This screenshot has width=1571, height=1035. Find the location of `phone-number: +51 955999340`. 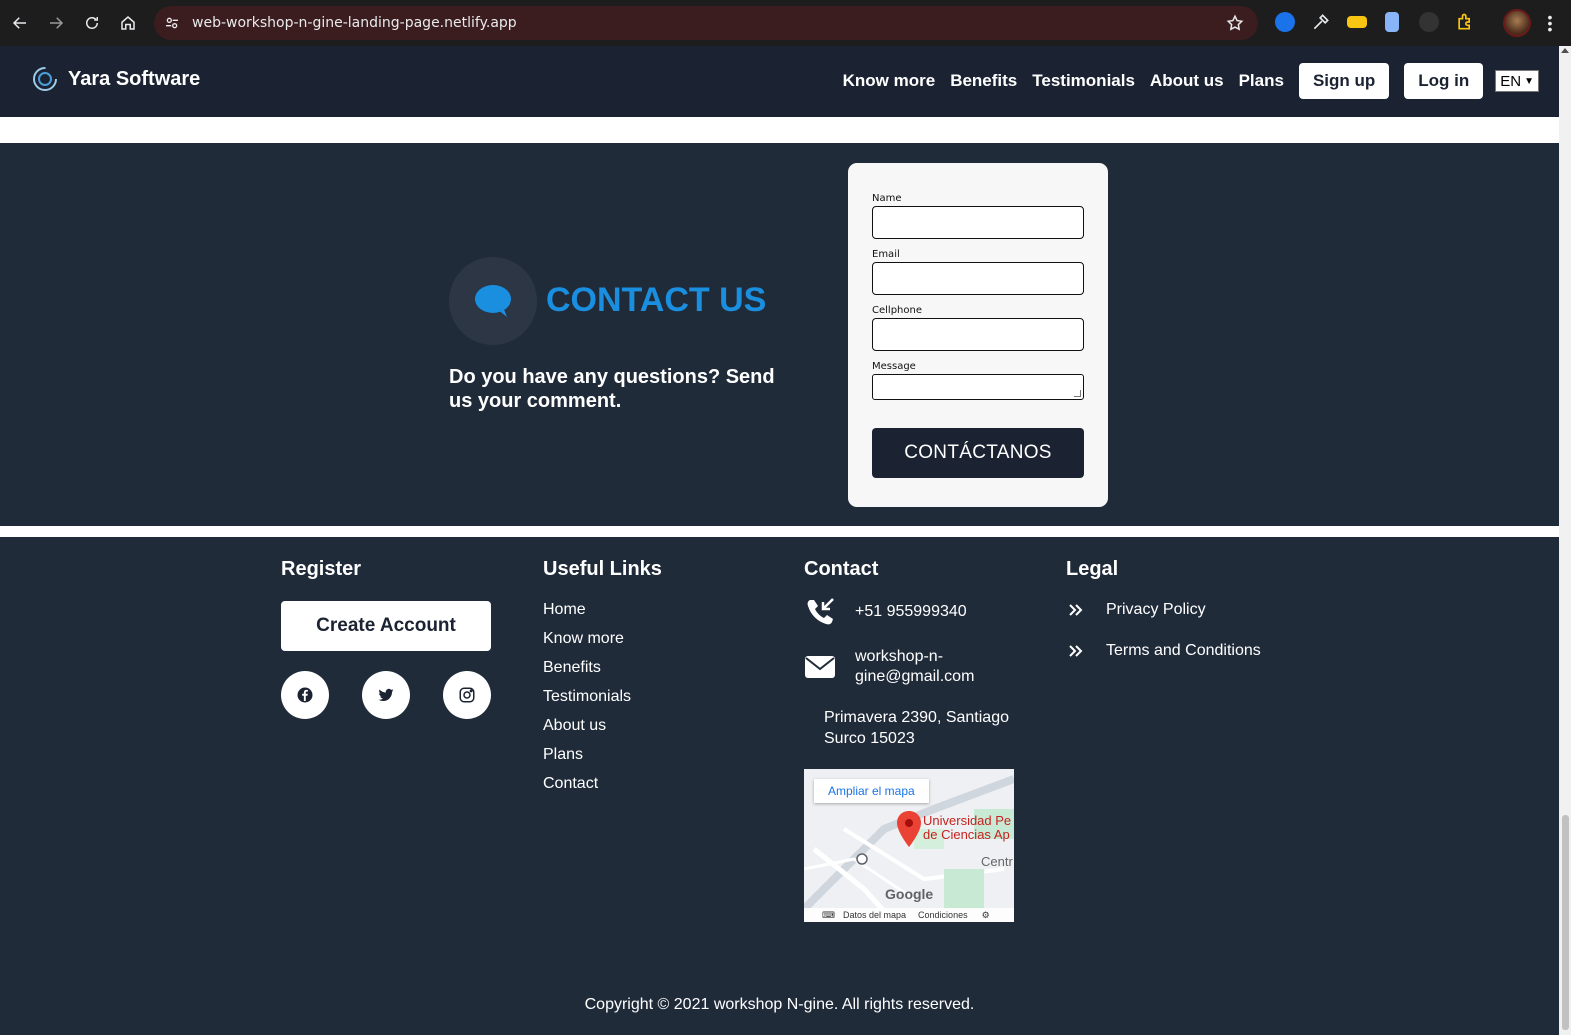

phone-number: +51 955999340 is located at coordinates (911, 612).